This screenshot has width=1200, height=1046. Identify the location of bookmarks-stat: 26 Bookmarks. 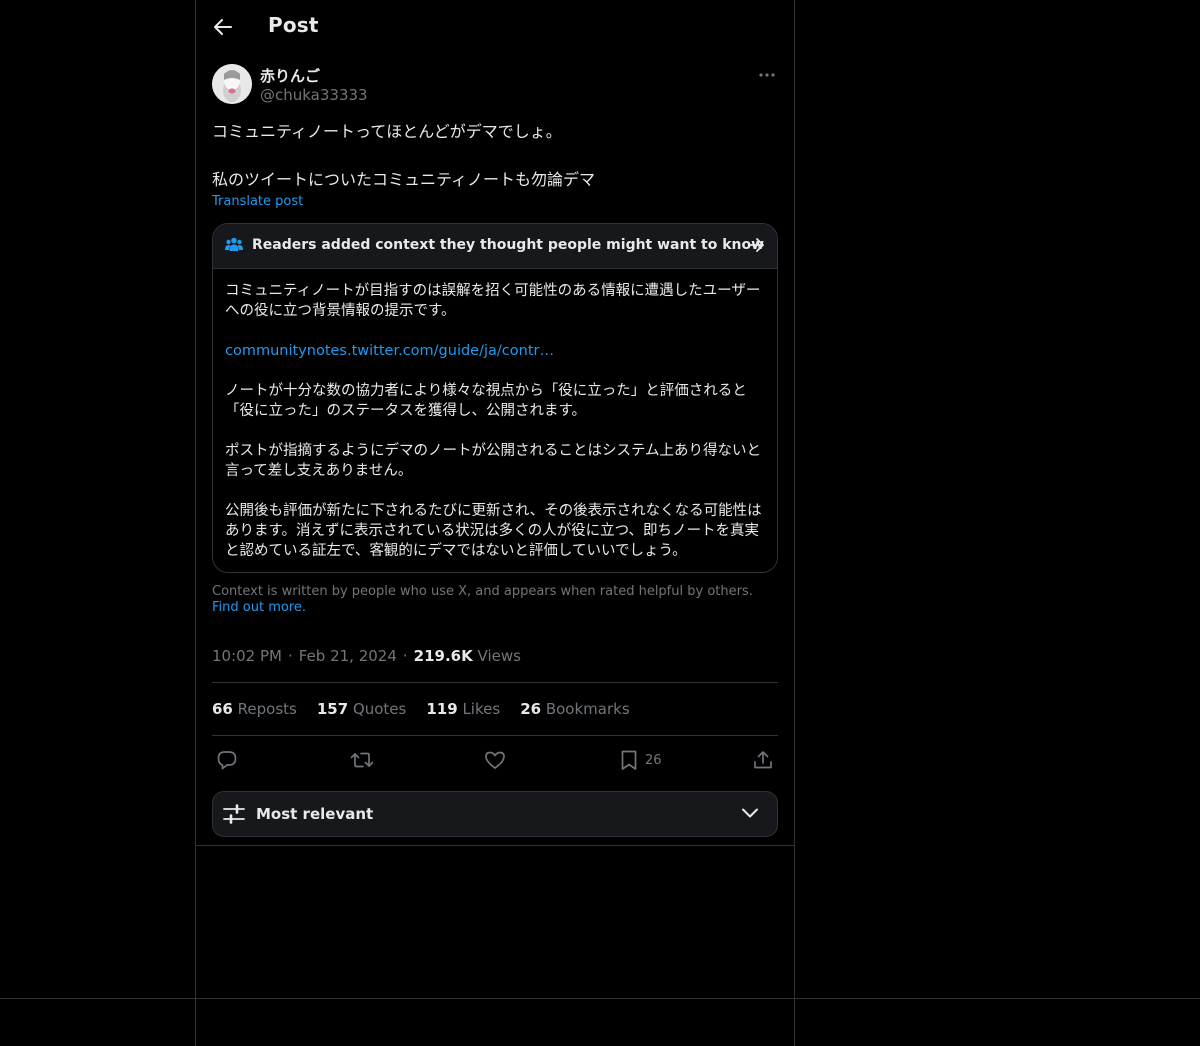
(574, 709).